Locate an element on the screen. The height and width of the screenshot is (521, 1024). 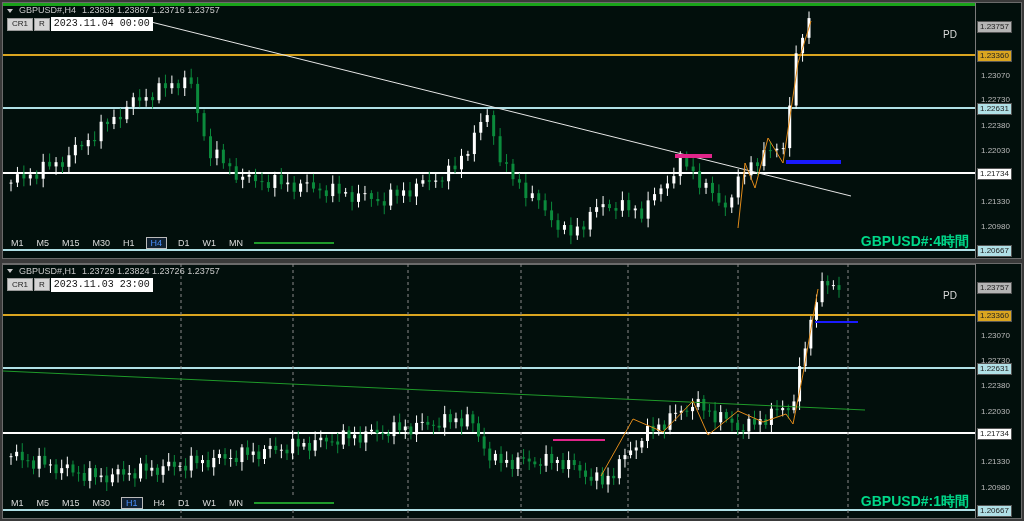
symbol-label: GBPUSD#,H4 is located at coordinates (48, 10).